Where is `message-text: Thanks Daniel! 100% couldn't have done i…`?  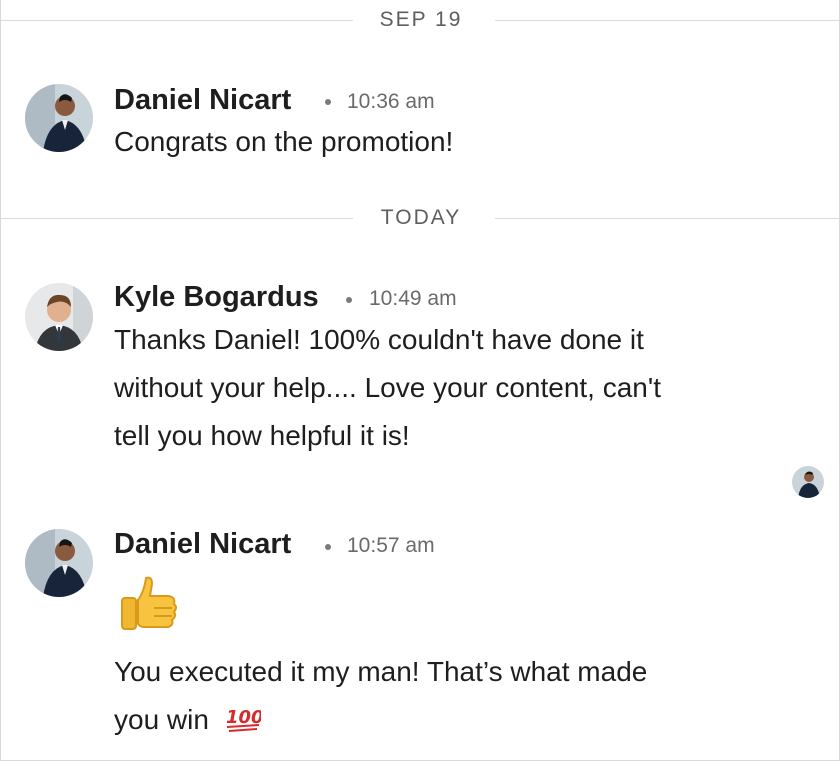 message-text: Thanks Daniel! 100% couldn't have done i… is located at coordinates (387, 388).